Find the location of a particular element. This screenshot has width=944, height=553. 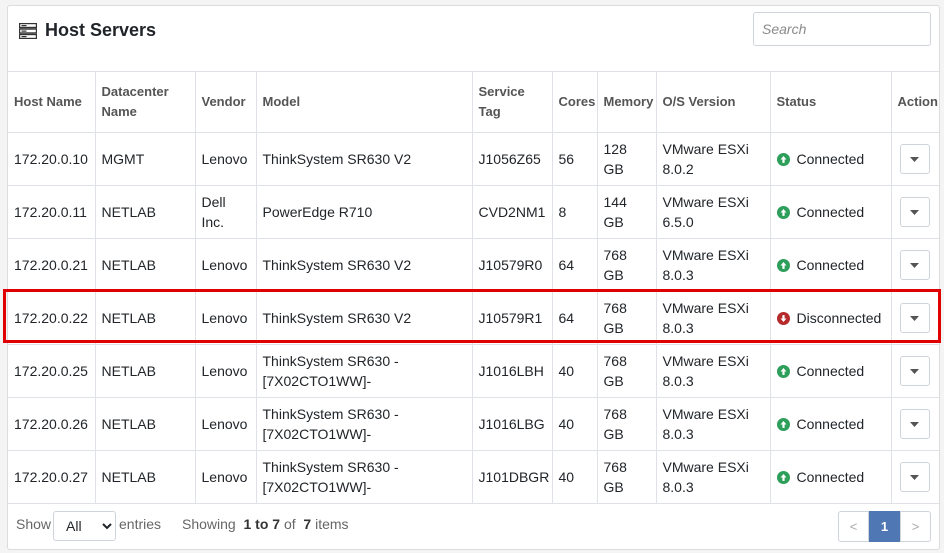

column-header-os-version: O/S Version is located at coordinates (713, 102).